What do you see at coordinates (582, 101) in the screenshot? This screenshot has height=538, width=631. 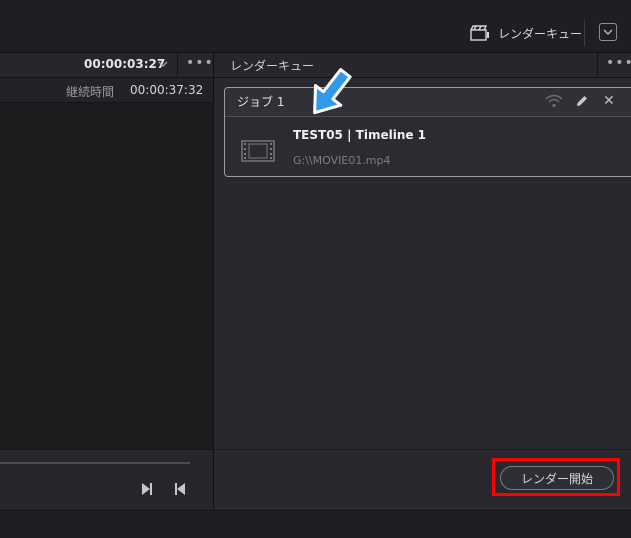 I see `pencil-icon` at bounding box center [582, 101].